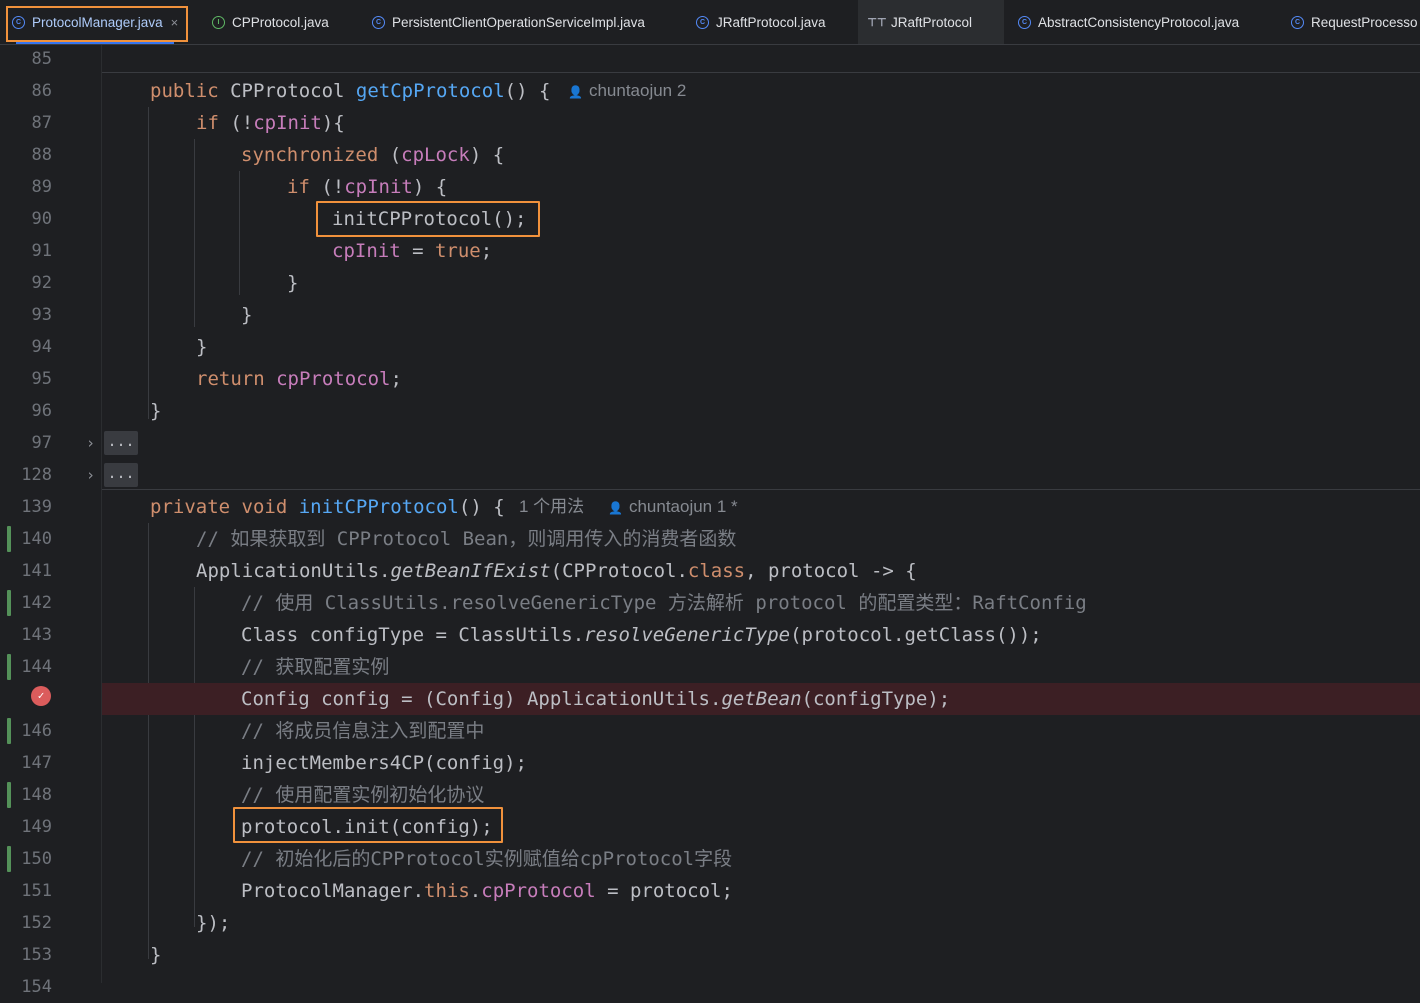 This screenshot has height=1003, width=1420. Describe the element at coordinates (761, 795) in the screenshot. I see `code-line: // 使用配置实例初始化协议` at that location.